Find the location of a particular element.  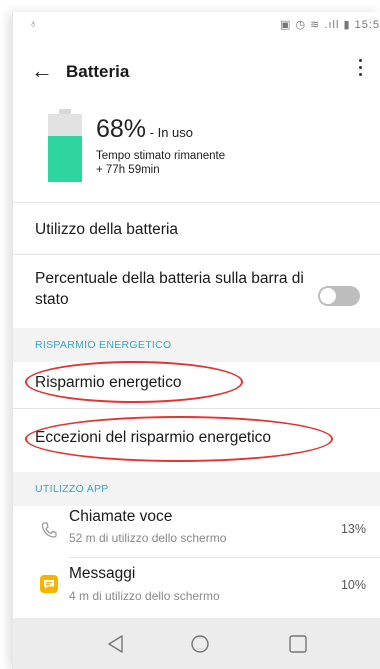

section-header-app-usage: UTILIZZO APP is located at coordinates (196, 489).